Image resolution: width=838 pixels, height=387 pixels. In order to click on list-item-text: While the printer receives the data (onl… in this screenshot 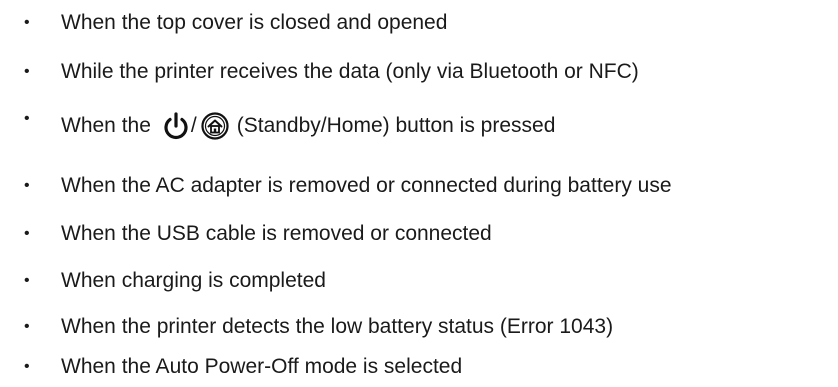, I will do `click(350, 71)`.